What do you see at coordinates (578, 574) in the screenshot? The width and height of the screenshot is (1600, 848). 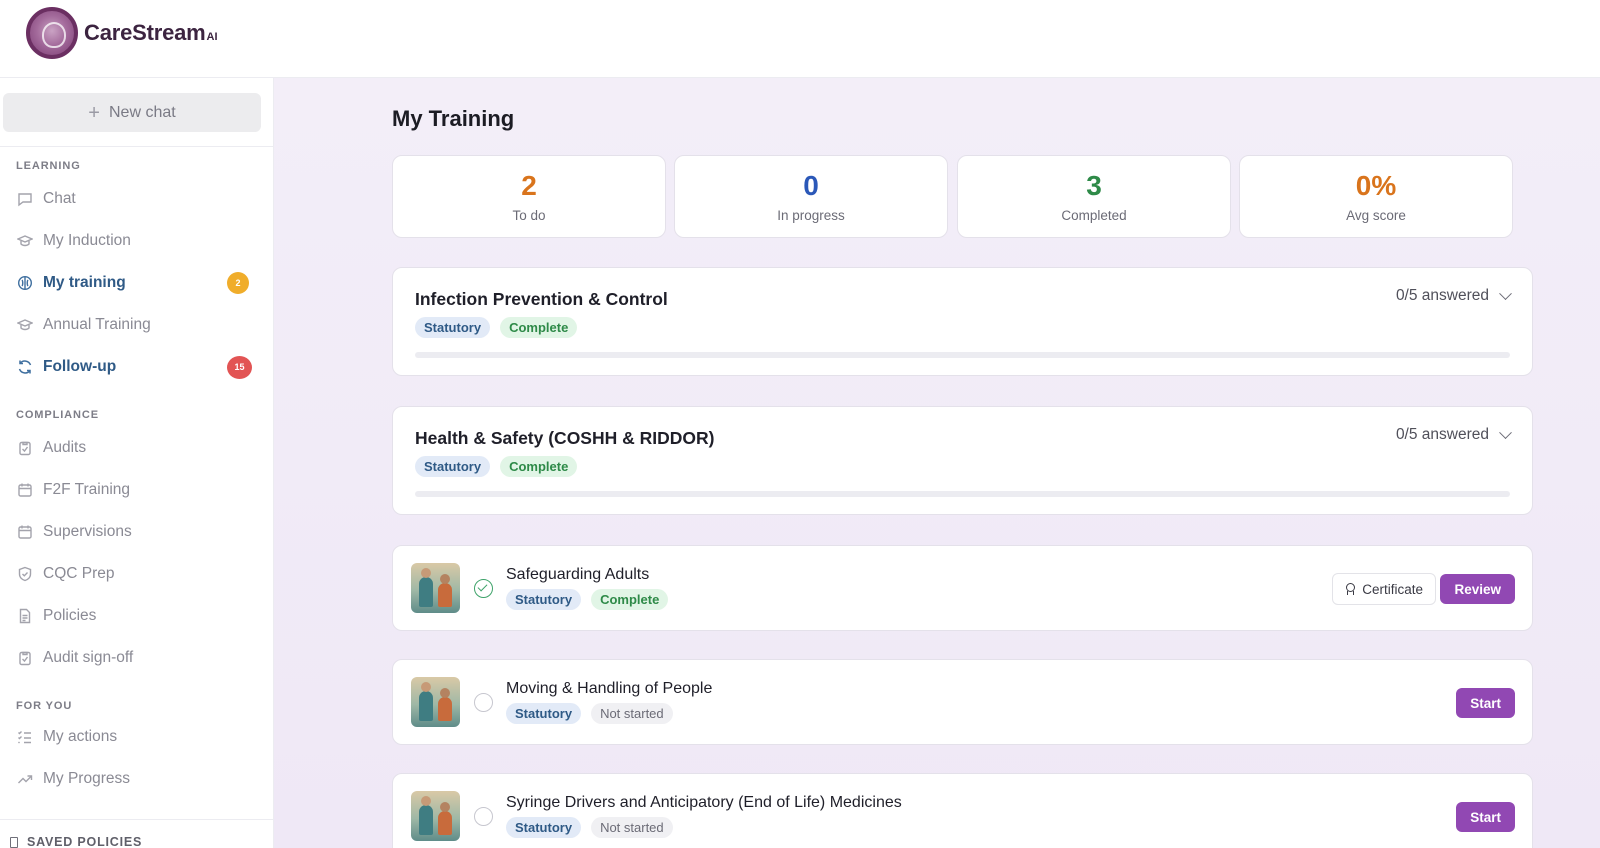 I see `course-title: Safeguarding Adults` at bounding box center [578, 574].